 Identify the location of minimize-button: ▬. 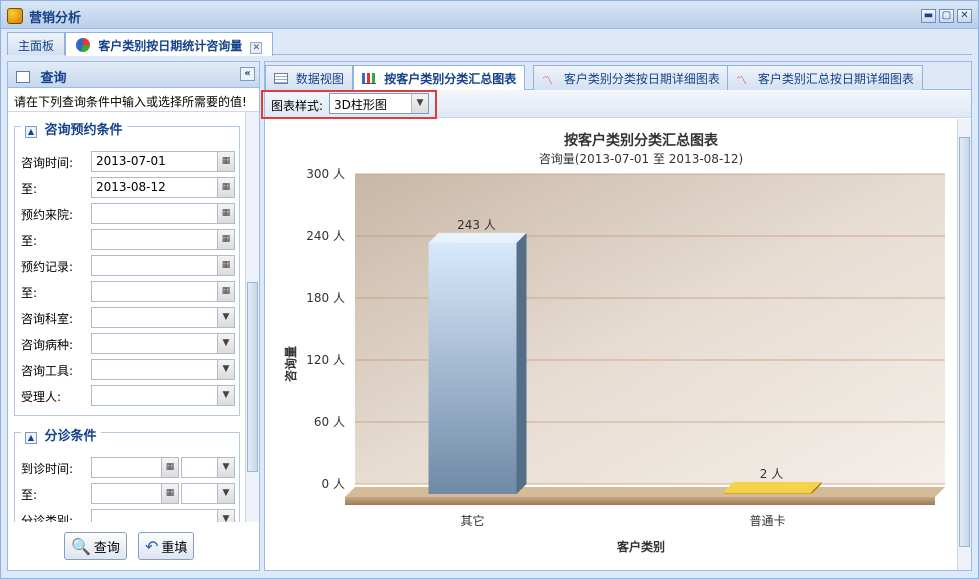
(928, 16).